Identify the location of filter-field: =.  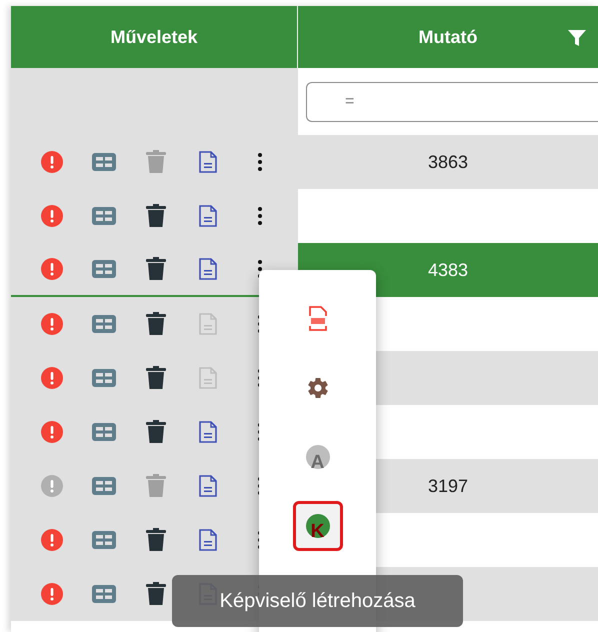
(452, 102).